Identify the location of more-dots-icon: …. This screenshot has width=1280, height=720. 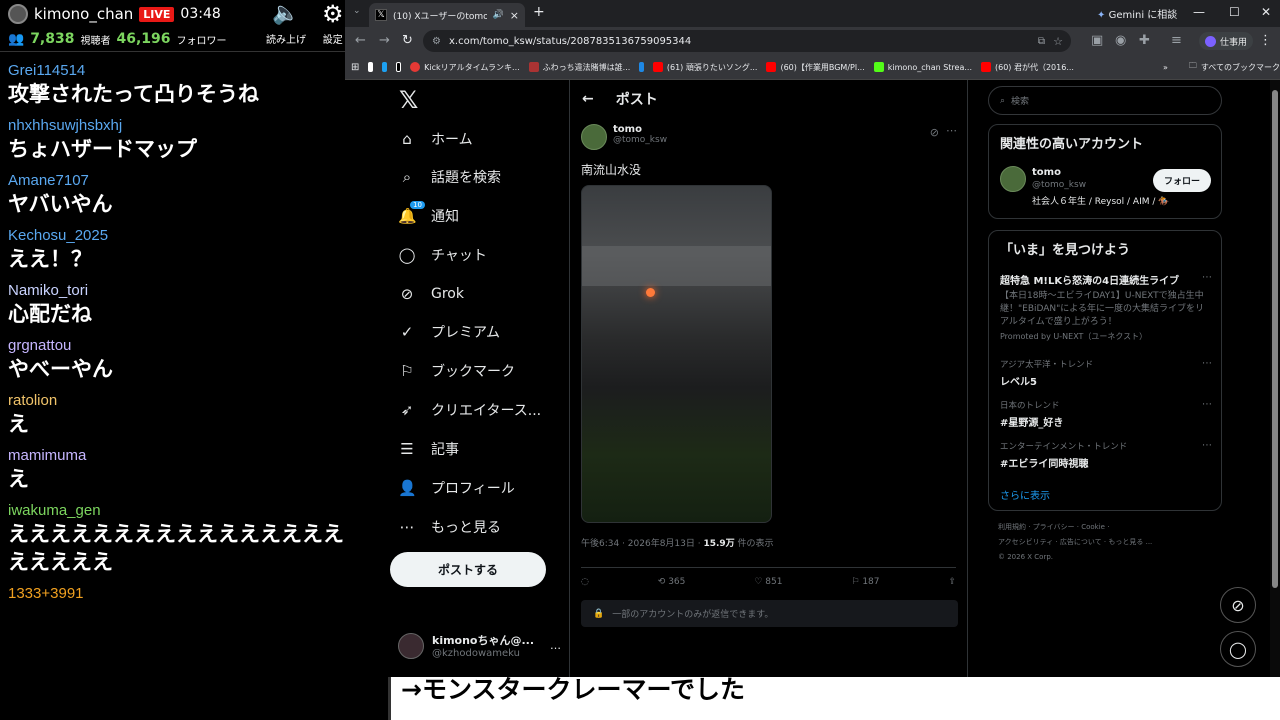
(555, 645).